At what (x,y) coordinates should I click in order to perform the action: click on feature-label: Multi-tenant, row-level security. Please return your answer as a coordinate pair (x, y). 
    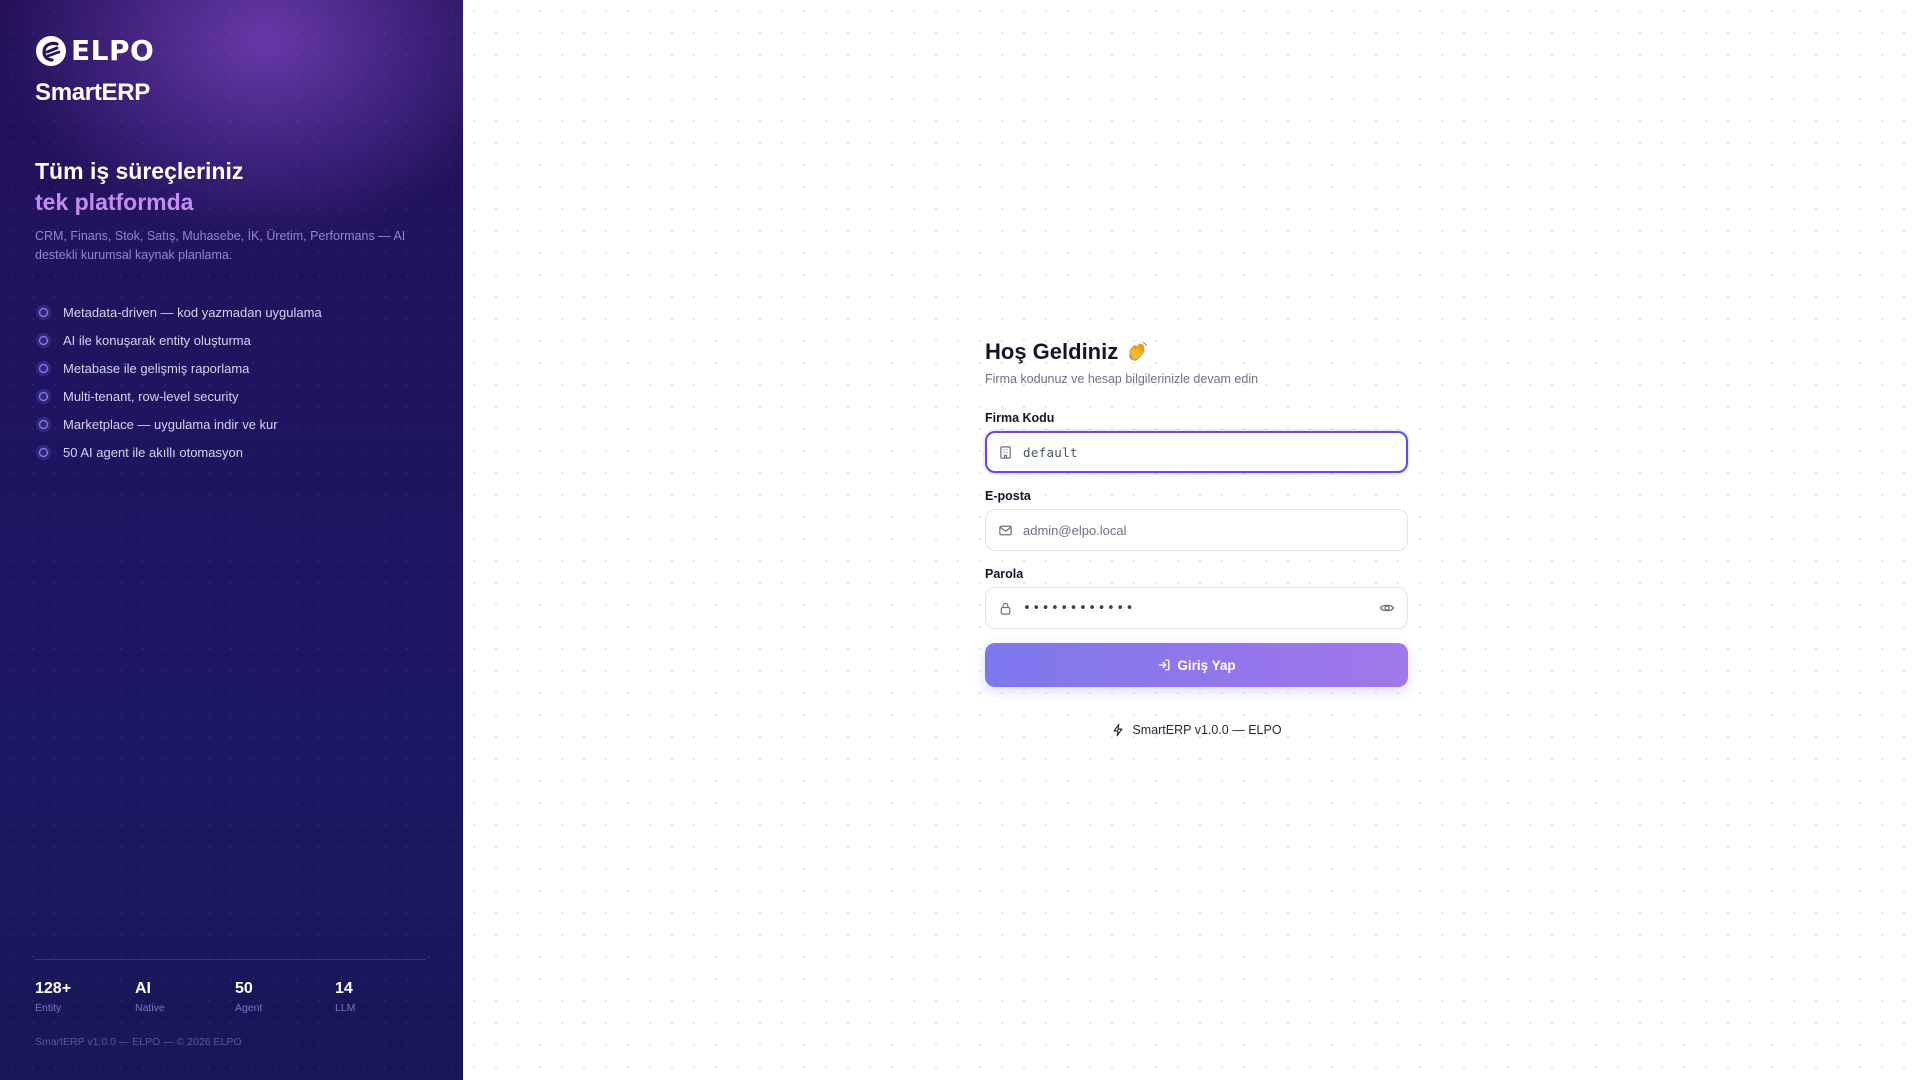
    Looking at the image, I should click on (151, 396).